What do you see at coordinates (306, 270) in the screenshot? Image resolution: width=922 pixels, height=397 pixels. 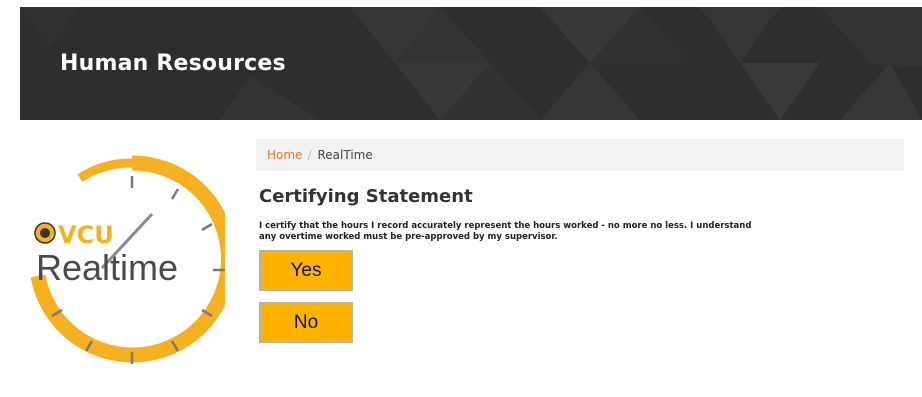 I see `yes-button: Yes` at bounding box center [306, 270].